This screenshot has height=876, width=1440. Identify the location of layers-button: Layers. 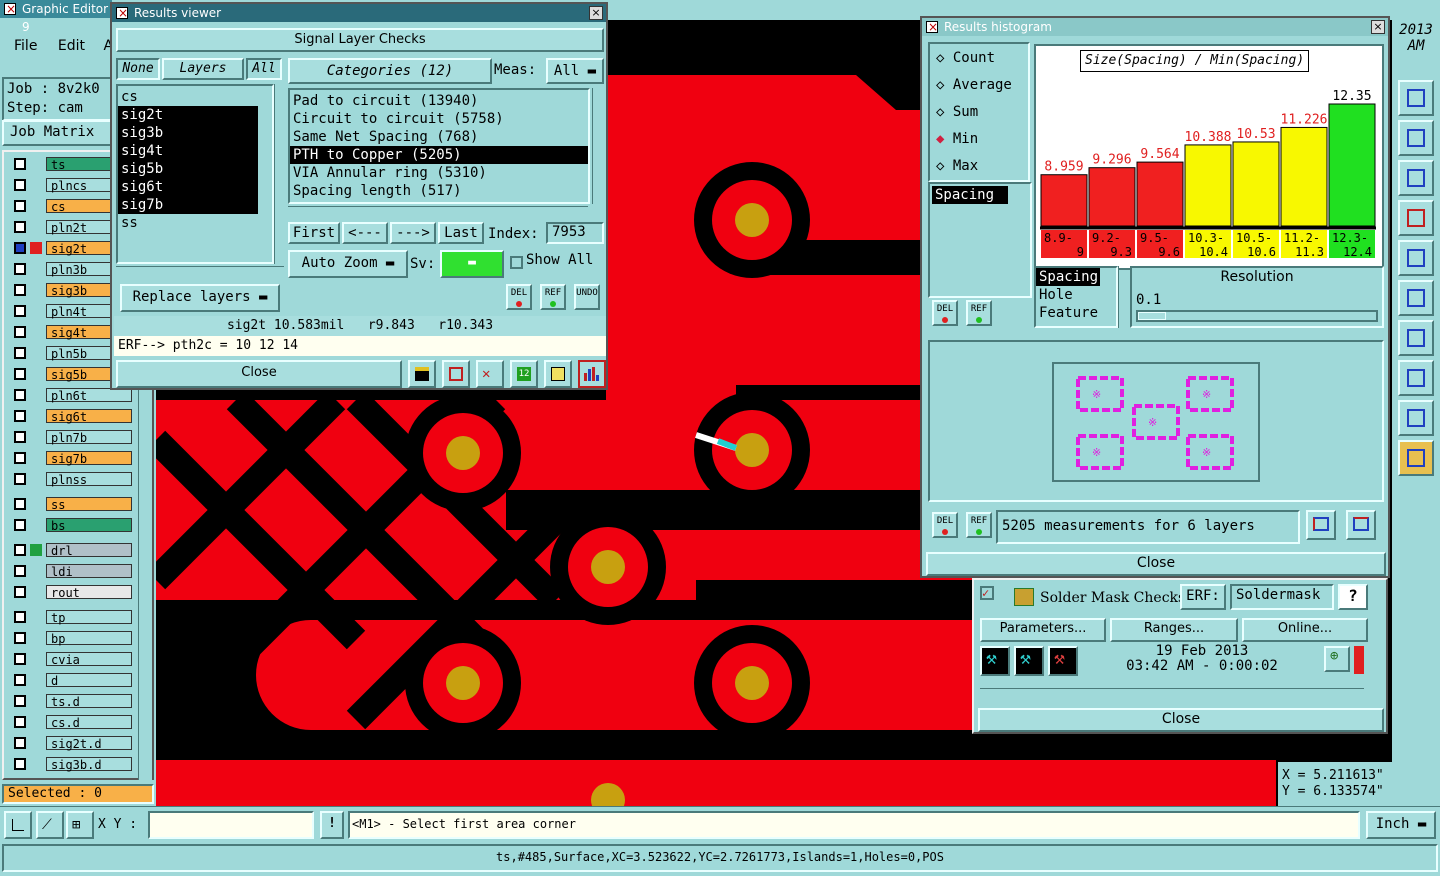
(203, 69).